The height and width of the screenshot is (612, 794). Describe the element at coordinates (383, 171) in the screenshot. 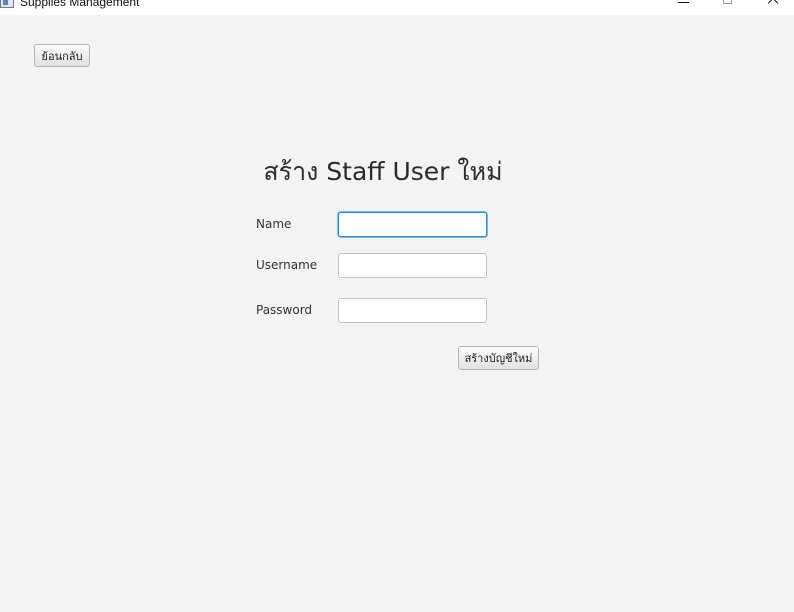

I see `page-title: สร้าง Staff User ใหม่` at that location.